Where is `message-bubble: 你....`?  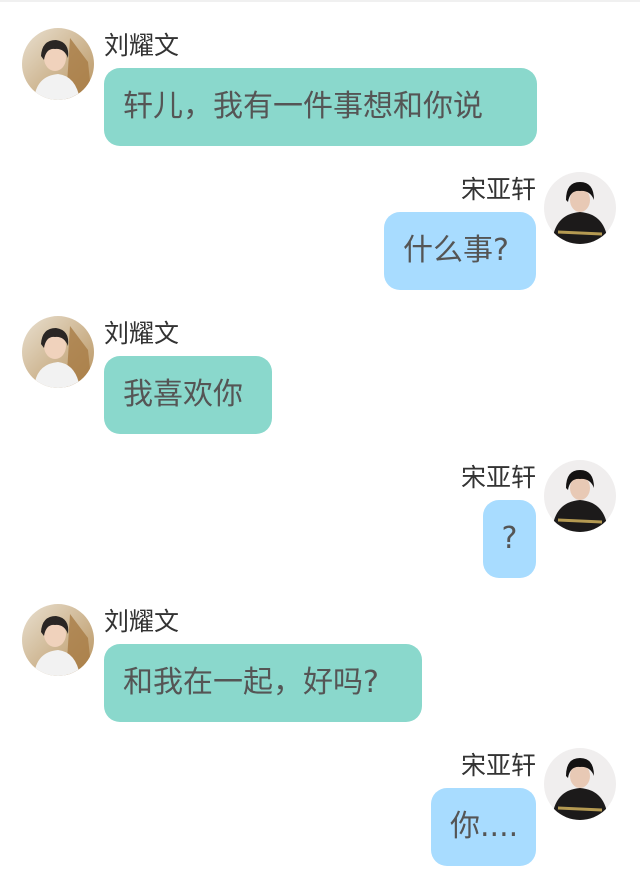
message-bubble: 你.... is located at coordinates (483, 827).